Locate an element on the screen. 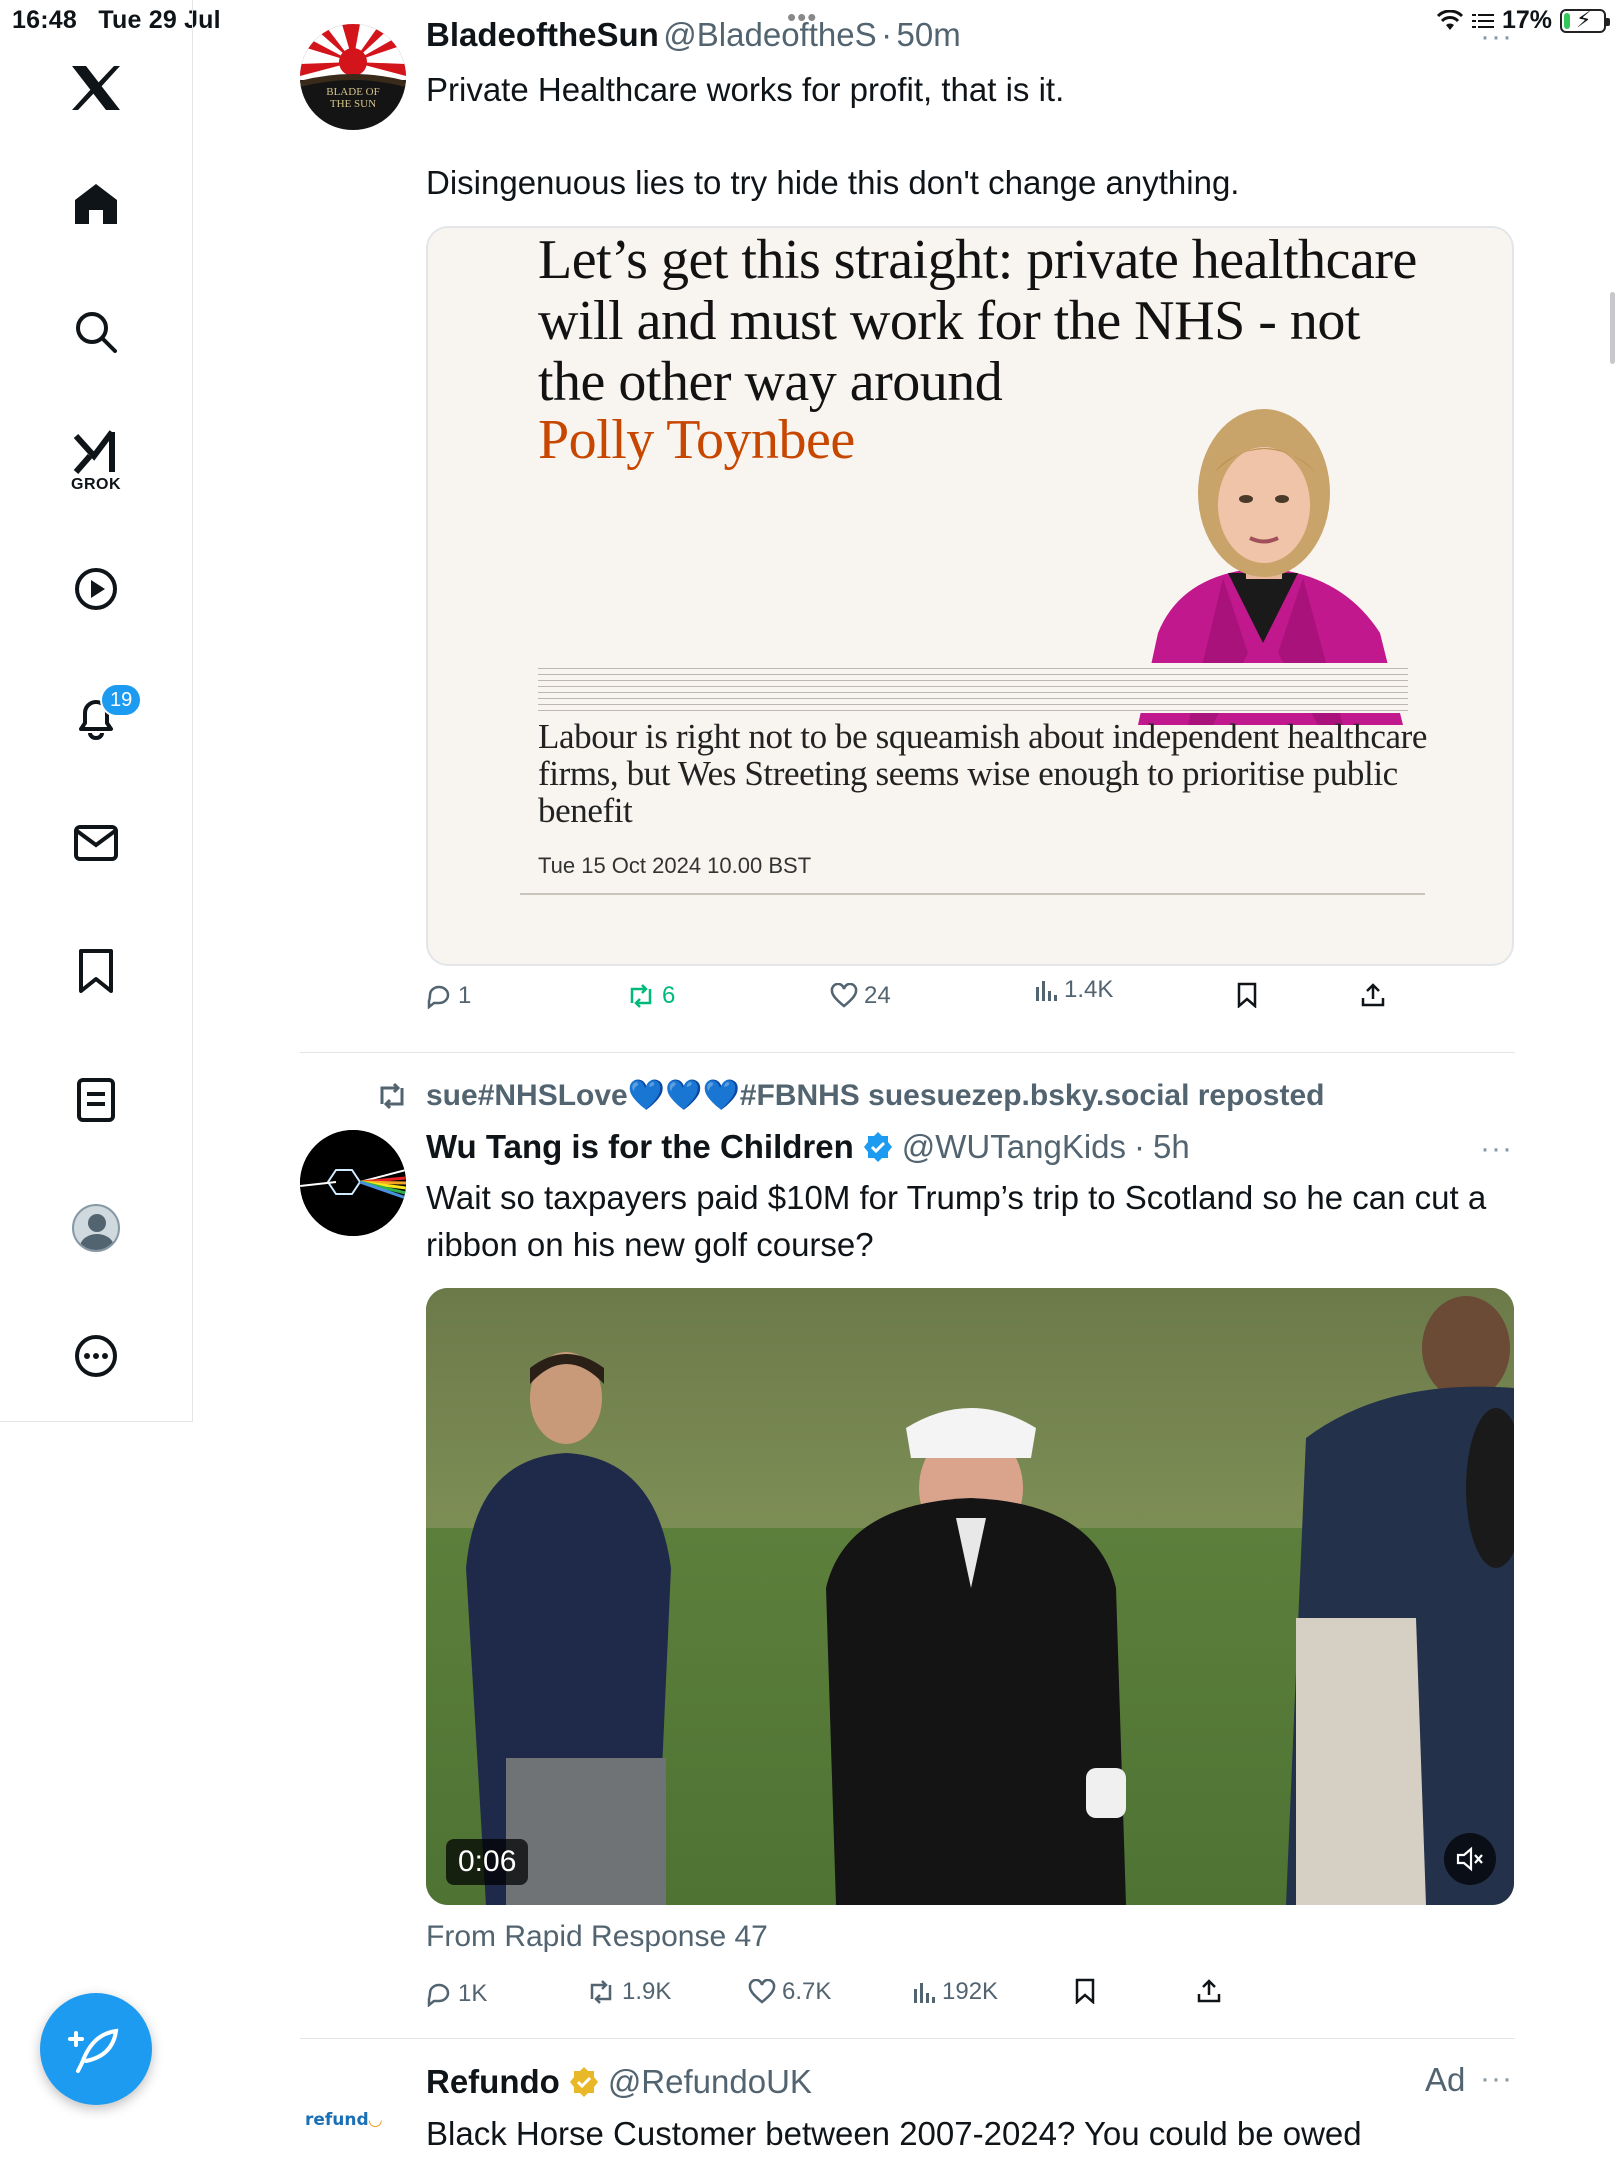 The image size is (1620, 2160). reply-button: 1K is located at coordinates (456, 1994).